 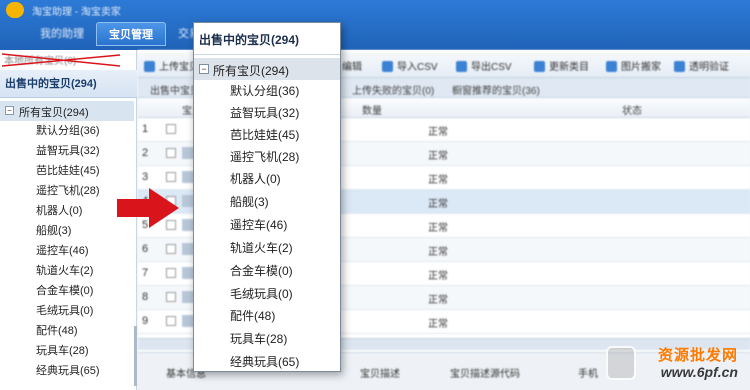 I want to click on popup-item: 合金车模(0), so click(x=261, y=271).